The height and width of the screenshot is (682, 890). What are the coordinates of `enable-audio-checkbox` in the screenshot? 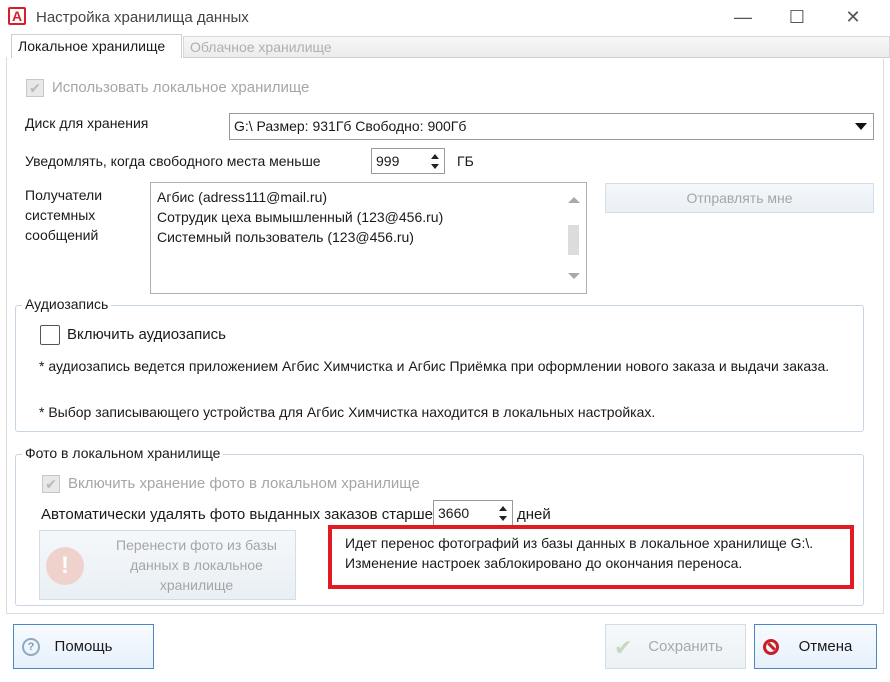 It's located at (50, 335).